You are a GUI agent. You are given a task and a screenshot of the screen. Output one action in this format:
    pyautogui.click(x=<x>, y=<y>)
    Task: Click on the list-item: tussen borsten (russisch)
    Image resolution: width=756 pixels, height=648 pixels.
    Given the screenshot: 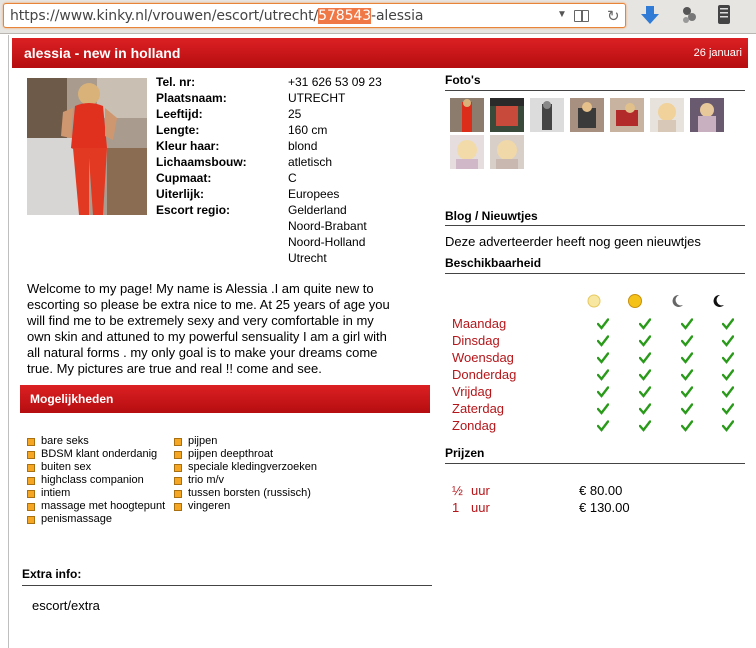 What is the action you would take?
    pyautogui.click(x=245, y=493)
    